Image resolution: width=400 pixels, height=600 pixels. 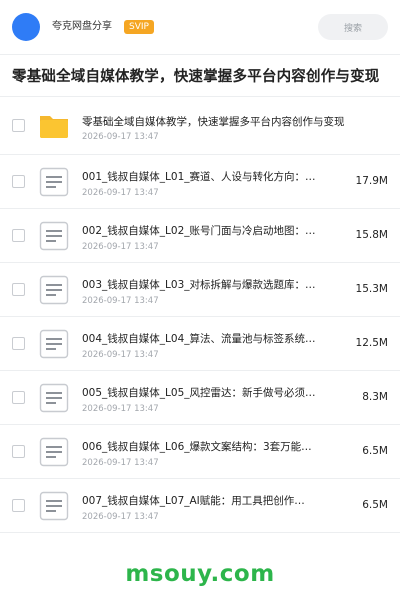 I want to click on watermark: msouy.com, so click(x=200, y=574).